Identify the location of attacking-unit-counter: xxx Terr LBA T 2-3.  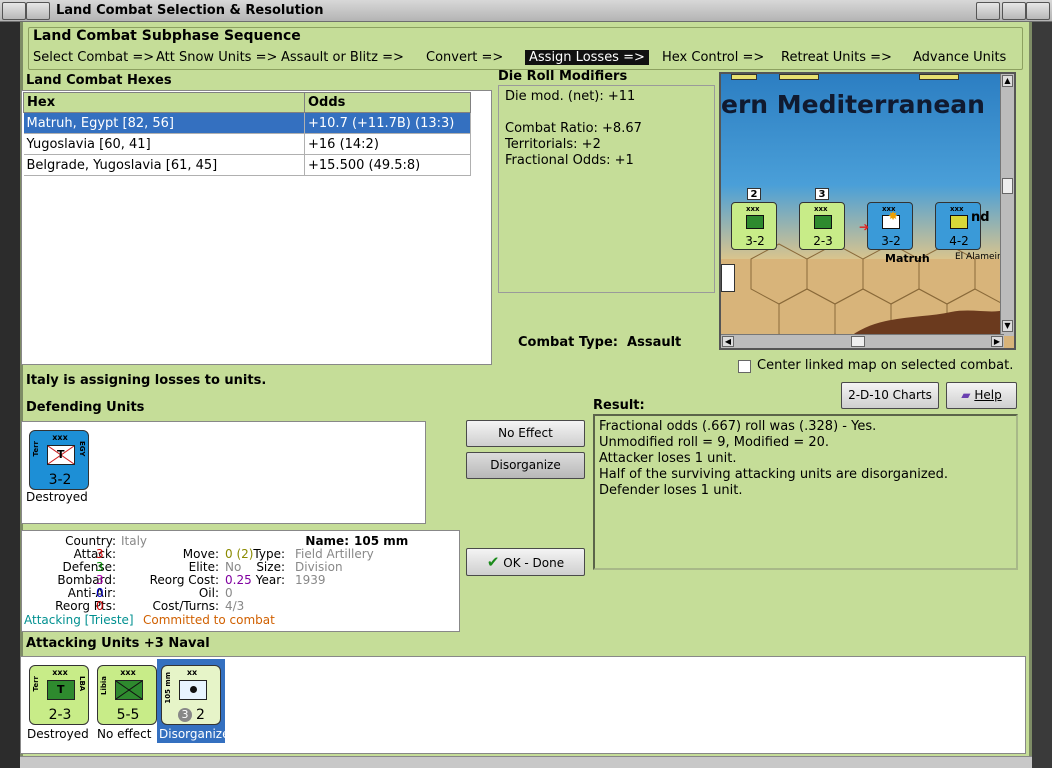
(59, 695).